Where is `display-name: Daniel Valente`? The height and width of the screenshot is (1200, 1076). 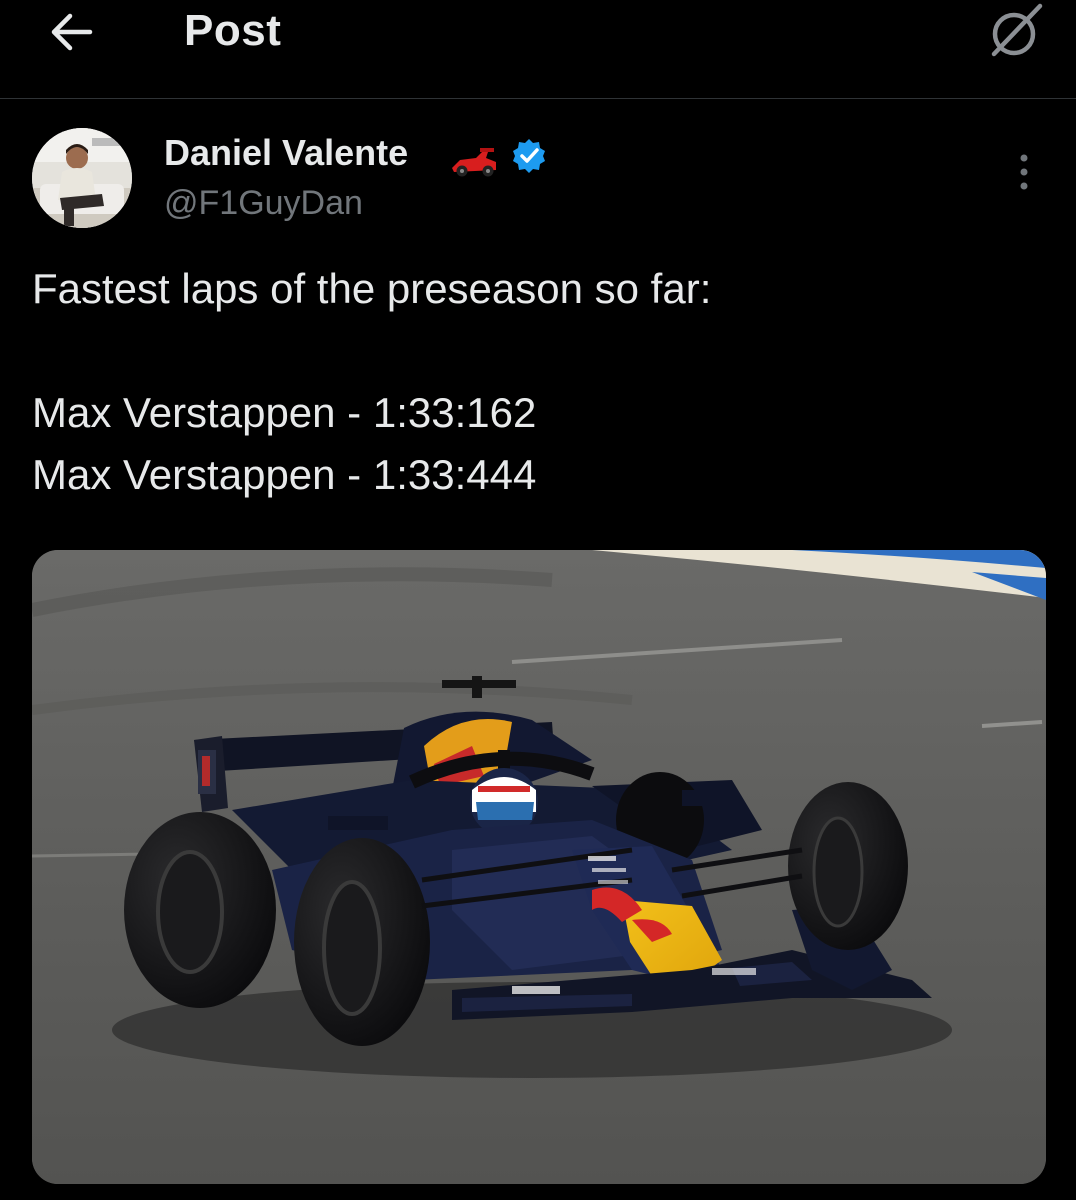
display-name: Daniel Valente is located at coordinates (286, 153).